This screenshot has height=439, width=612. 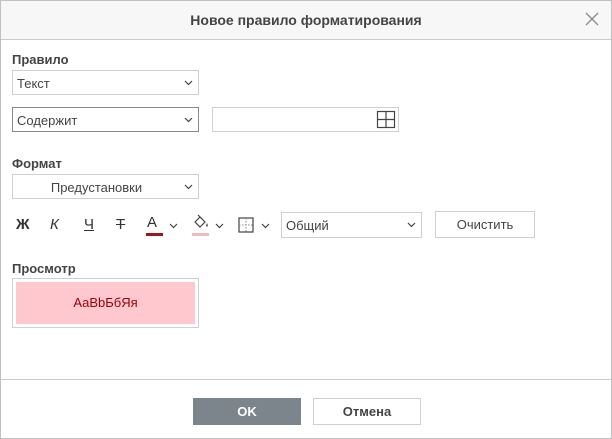 I want to click on font-color-button: А, so click(x=162, y=225).